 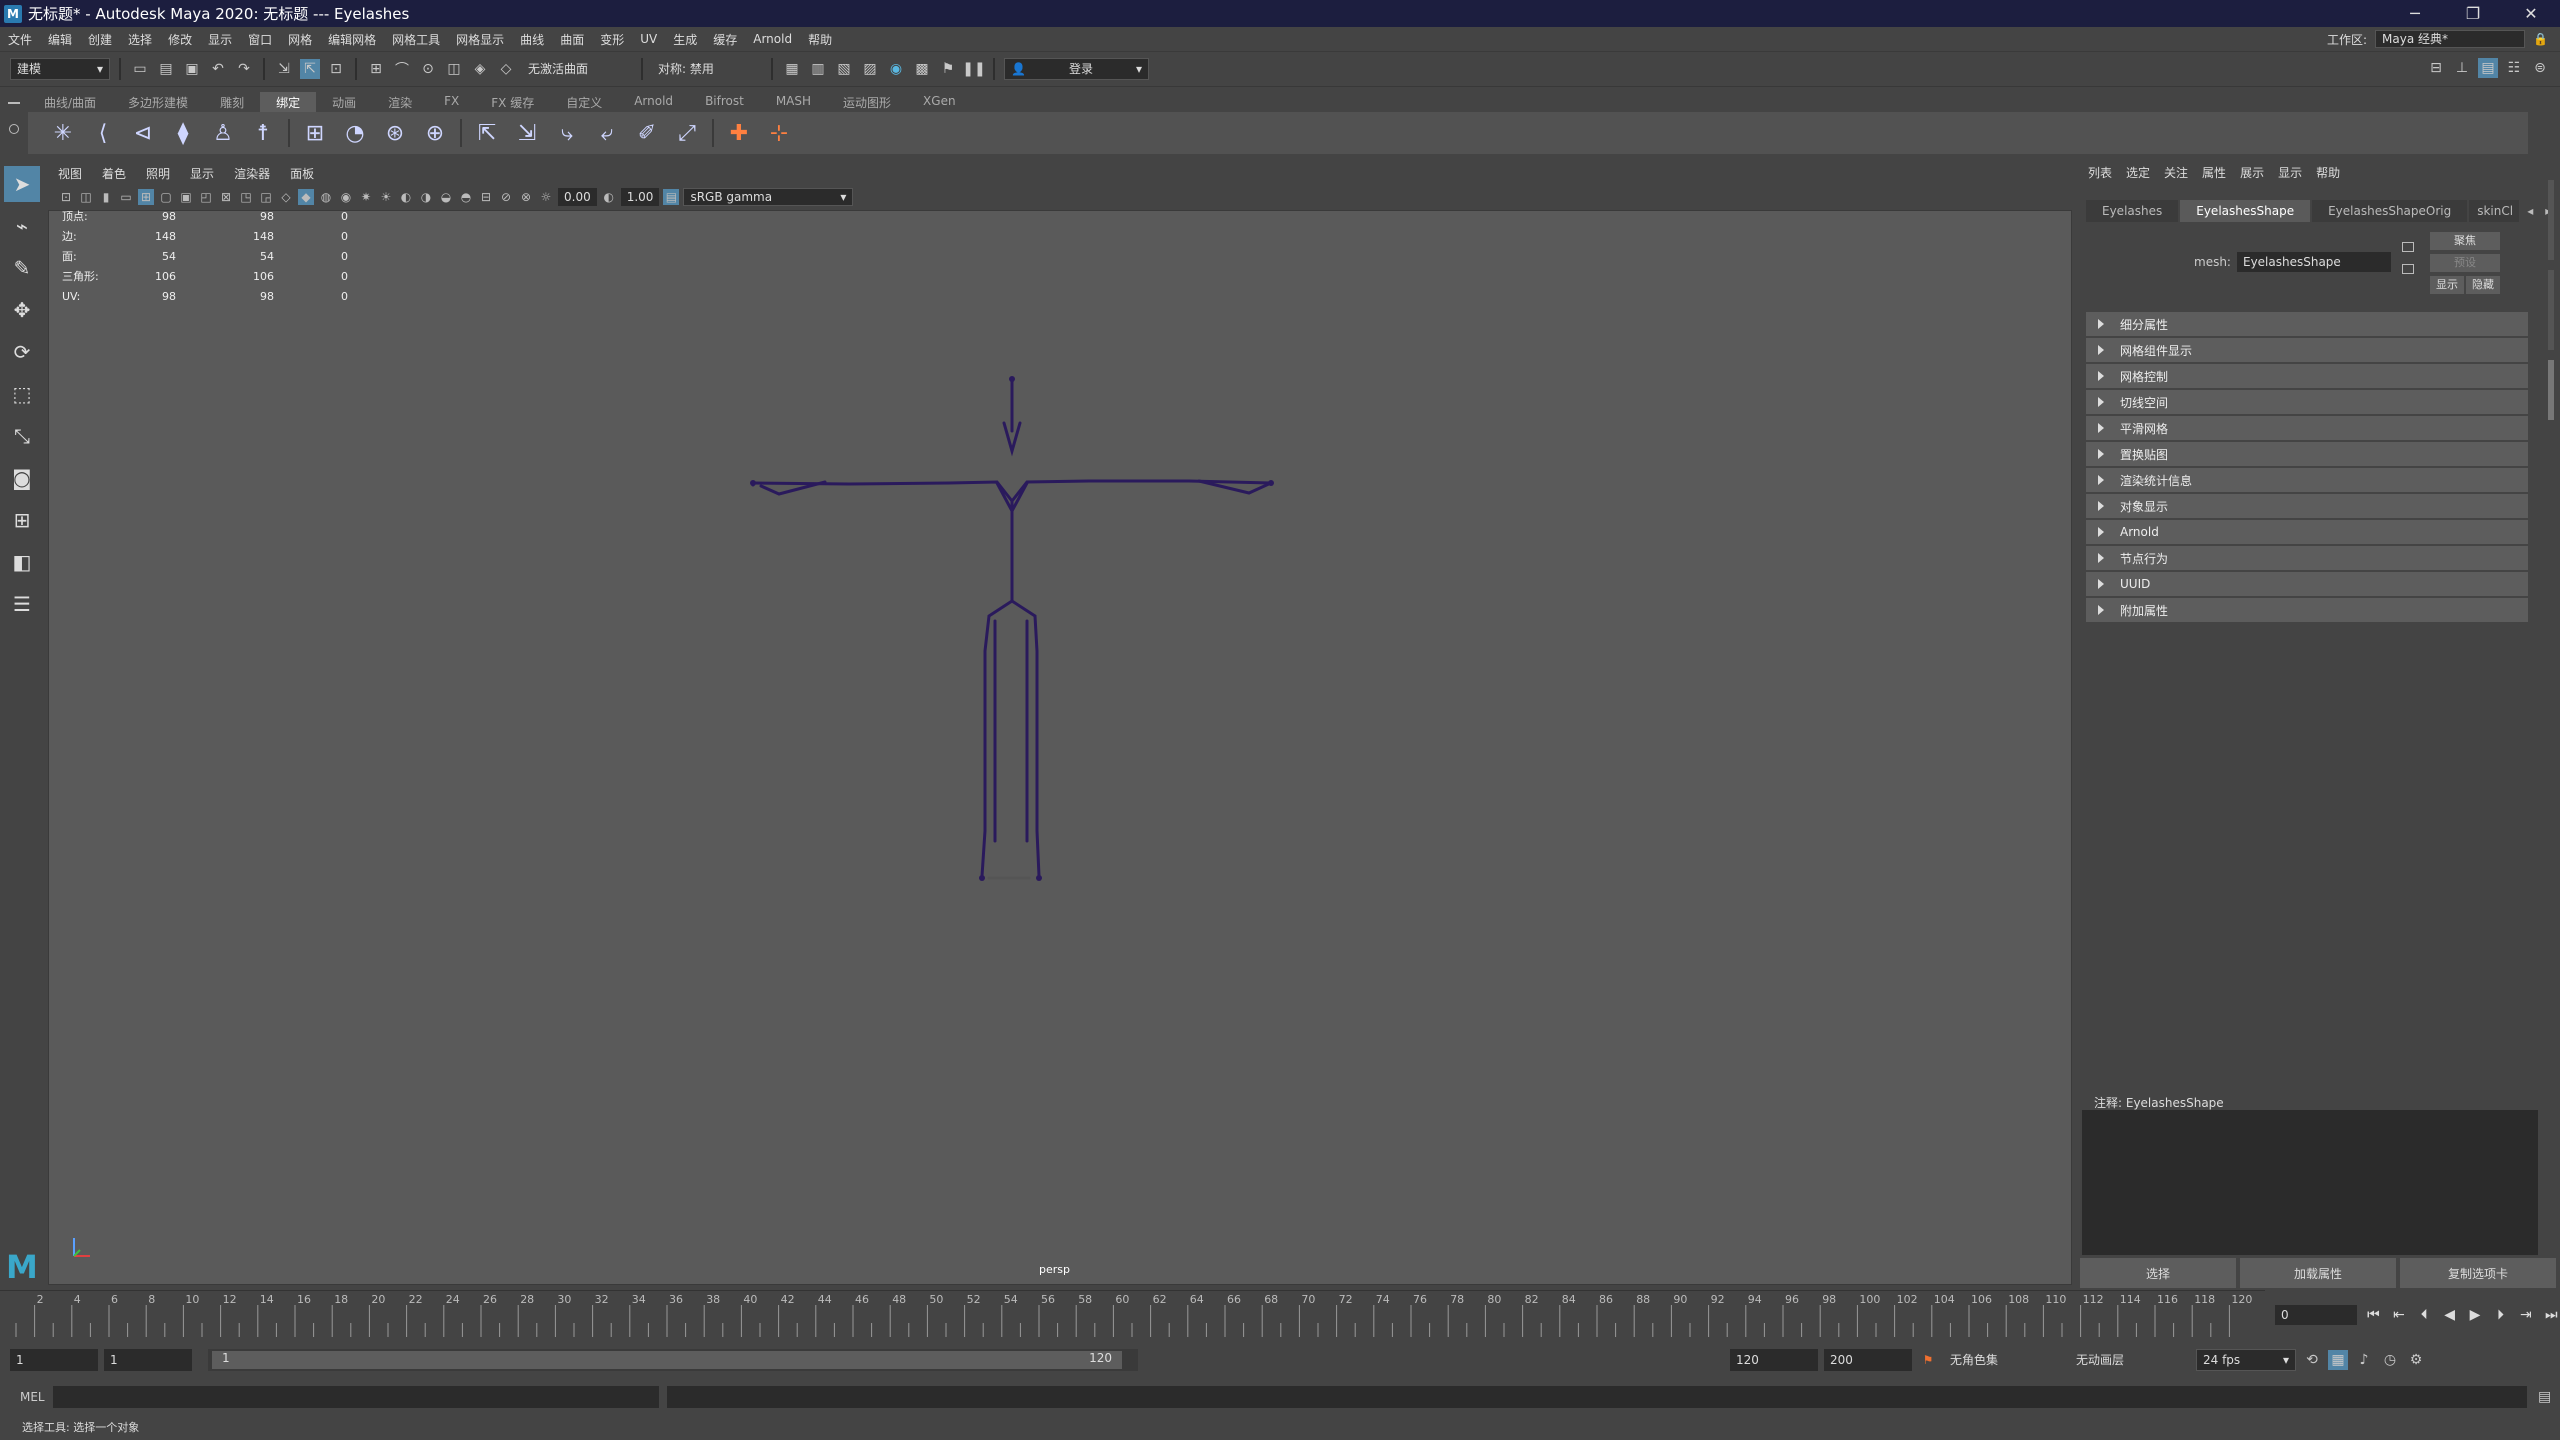 I want to click on auto-key-icon: ⚑, so click(x=1928, y=1360).